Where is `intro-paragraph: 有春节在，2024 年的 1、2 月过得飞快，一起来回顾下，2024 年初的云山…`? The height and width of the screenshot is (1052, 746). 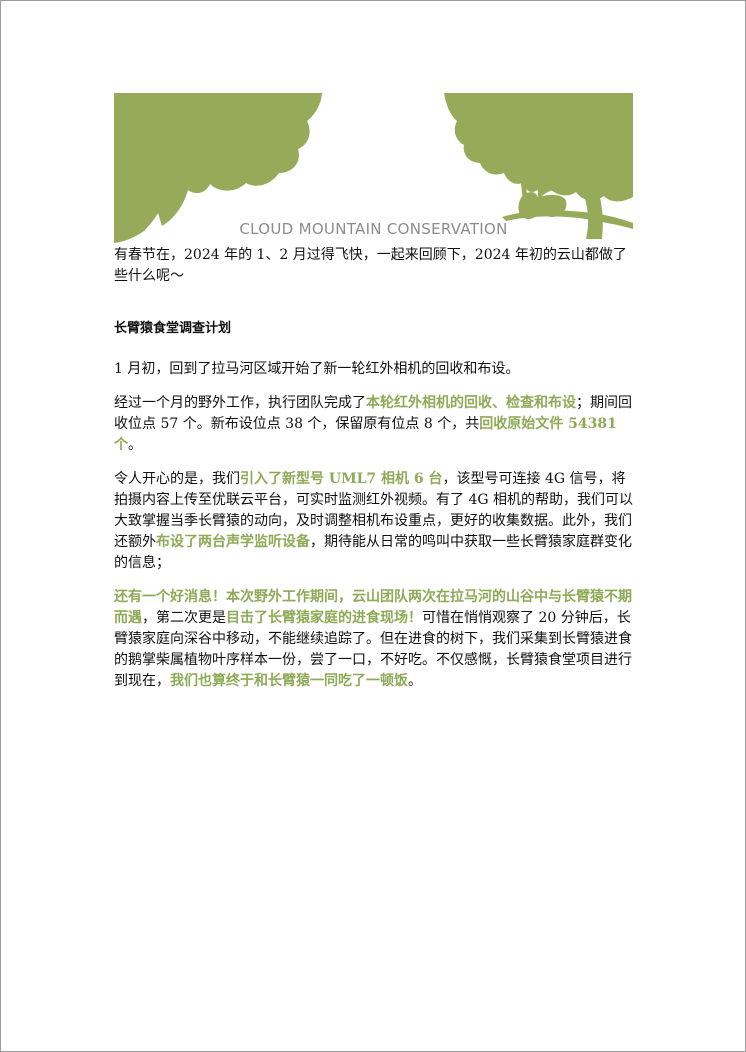
intro-paragraph: 有春节在，2024 年的 1、2 月过得飞快，一起来回顾下，2024 年初的云山… is located at coordinates (370, 265).